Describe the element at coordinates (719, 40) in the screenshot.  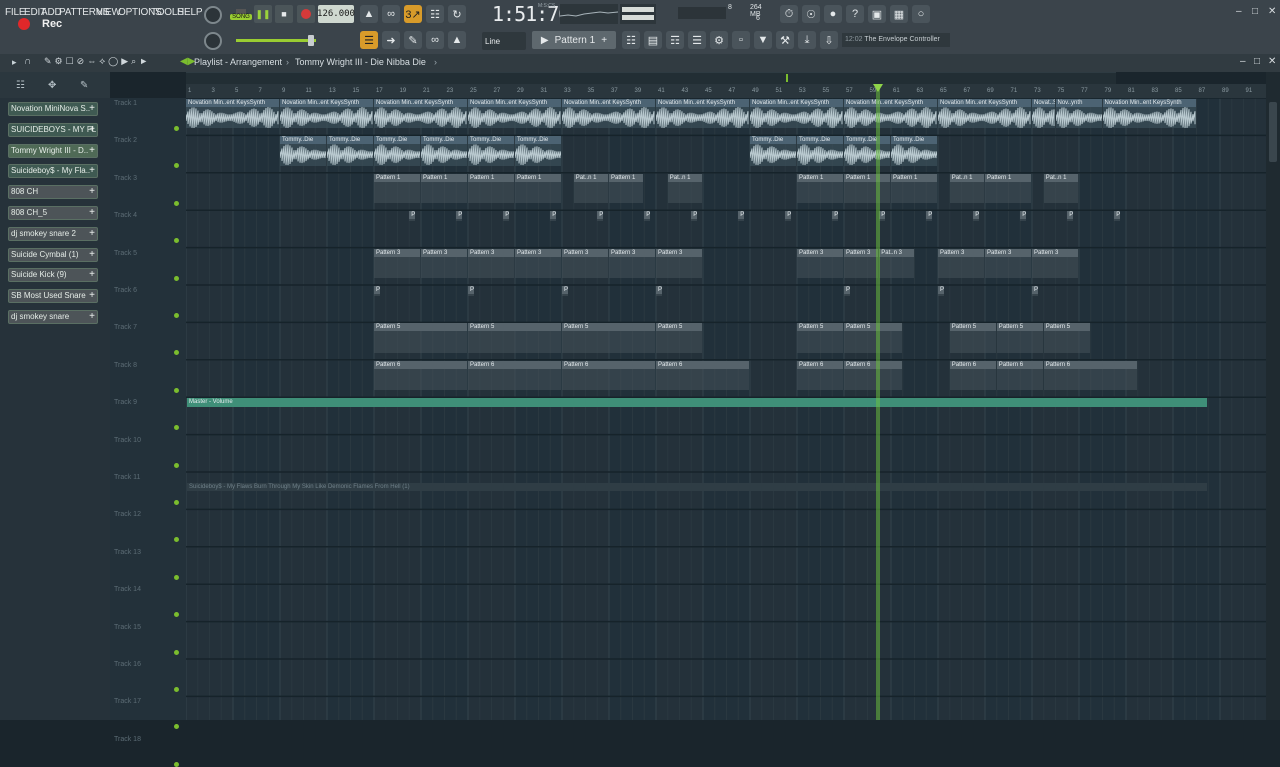
I see `tree-icon: ⚙` at that location.